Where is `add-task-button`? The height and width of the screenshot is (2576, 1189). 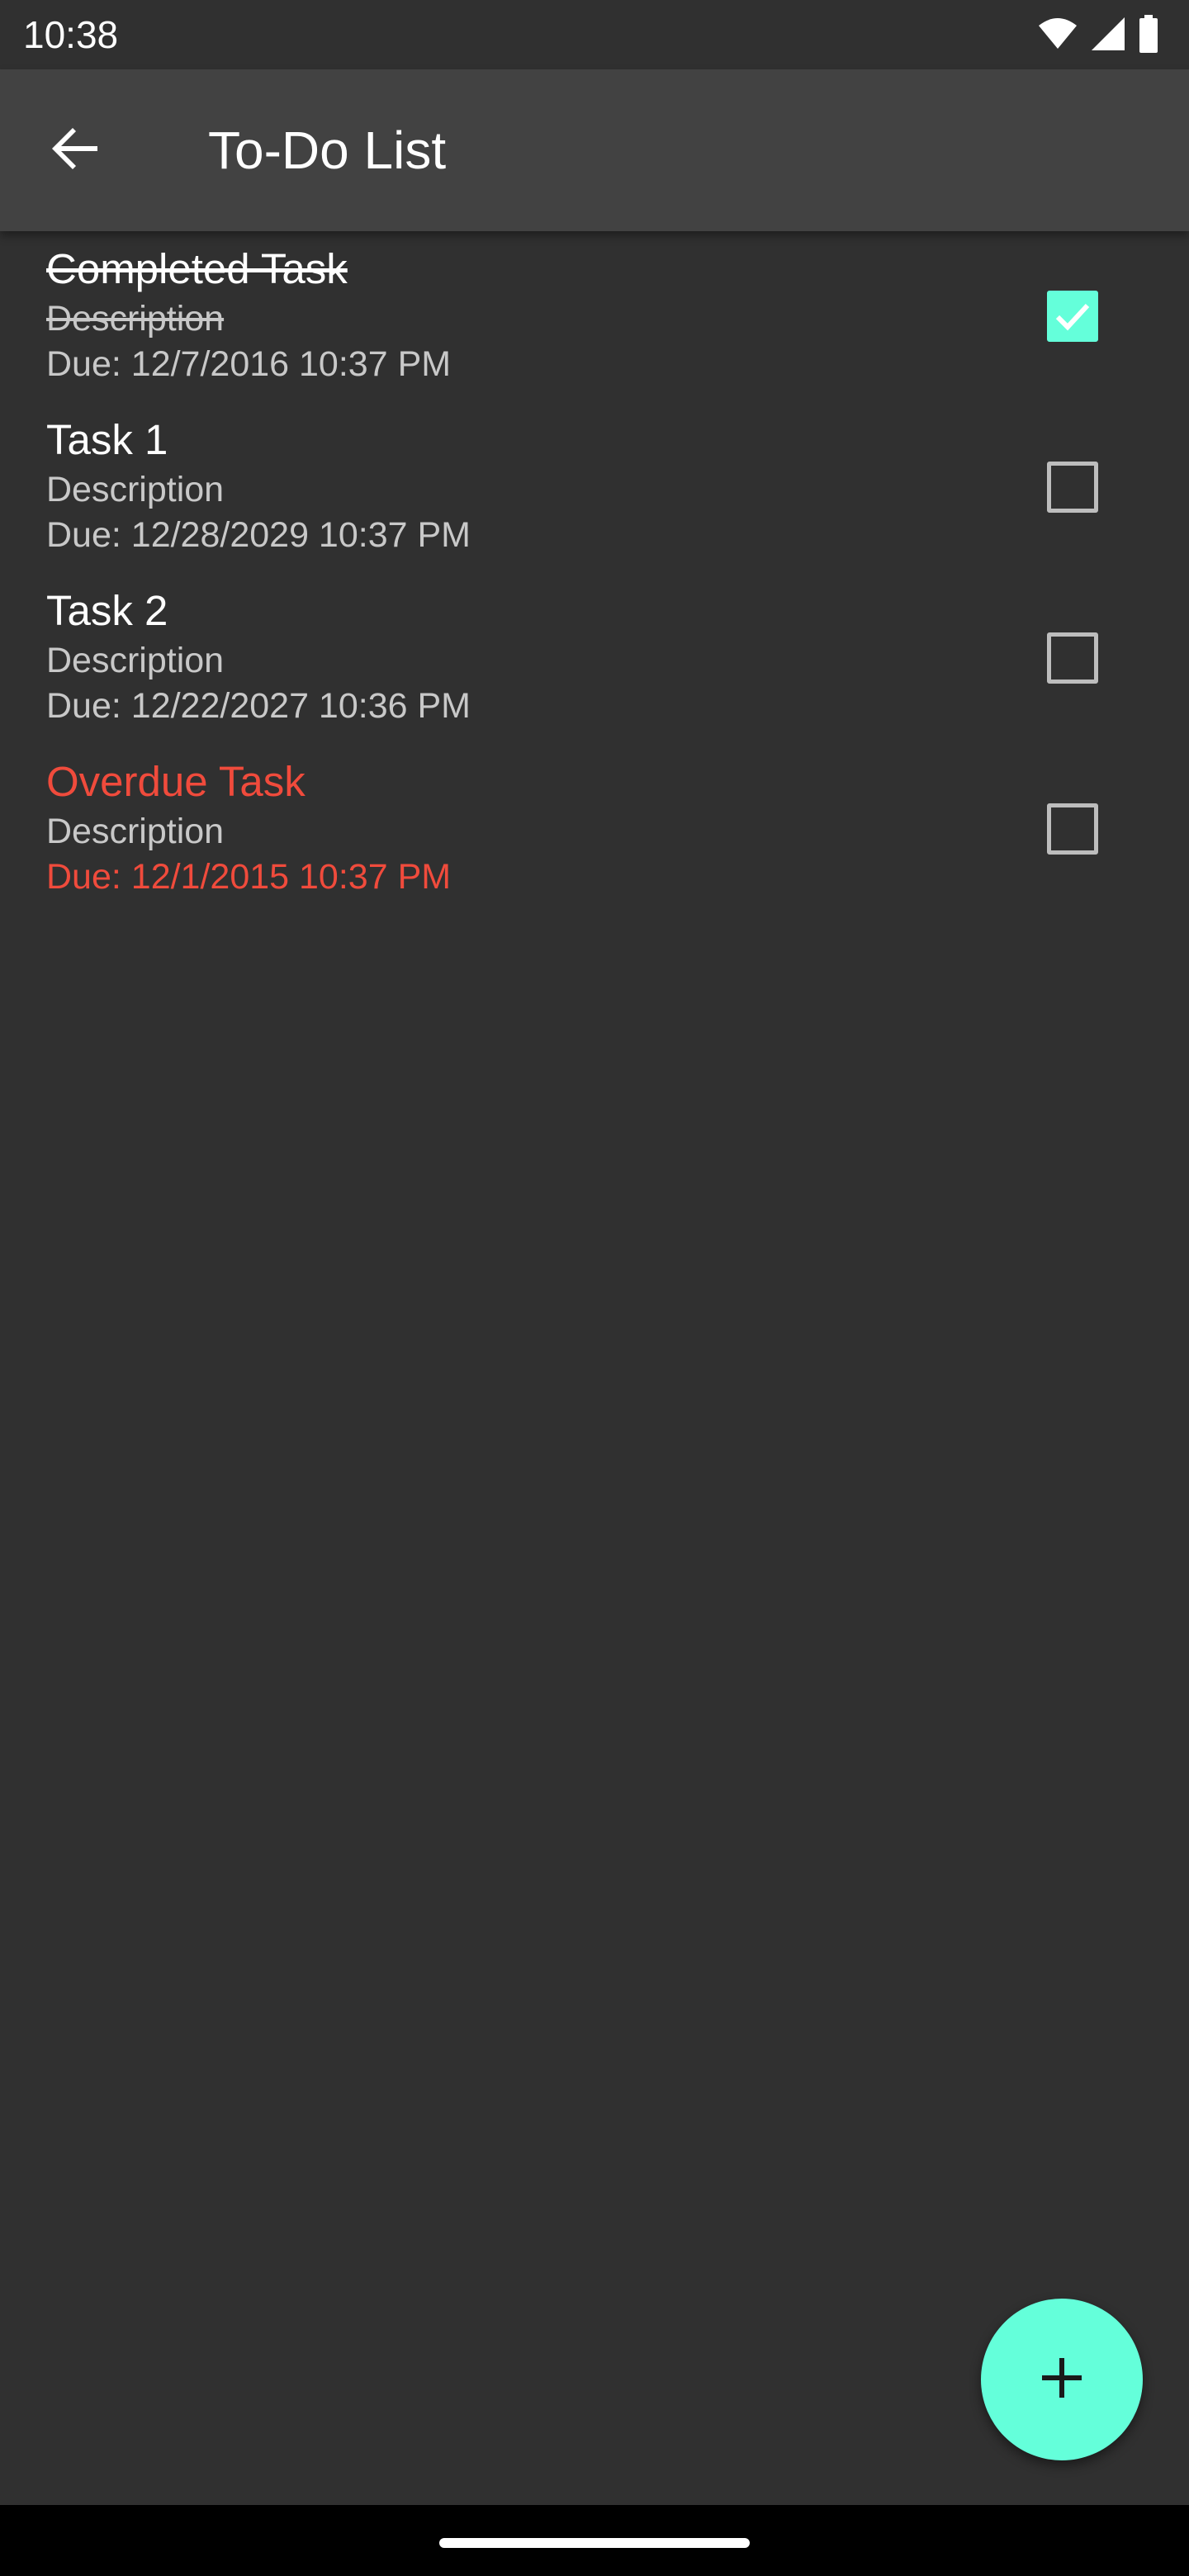 add-task-button is located at coordinates (1062, 2379).